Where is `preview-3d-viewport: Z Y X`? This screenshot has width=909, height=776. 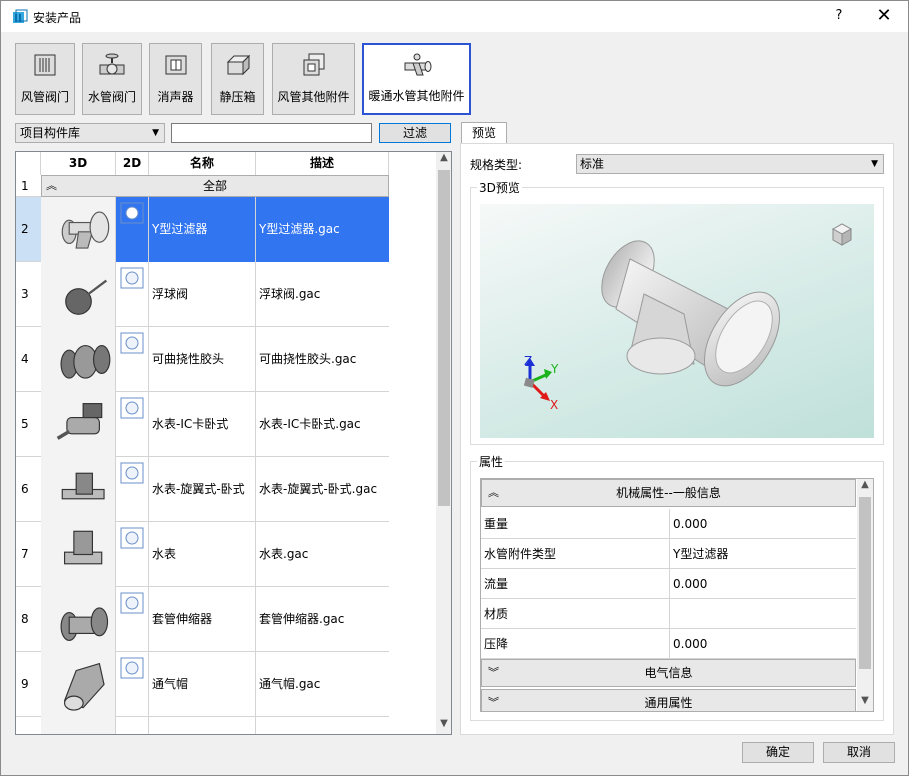 preview-3d-viewport: Z Y X is located at coordinates (677, 321).